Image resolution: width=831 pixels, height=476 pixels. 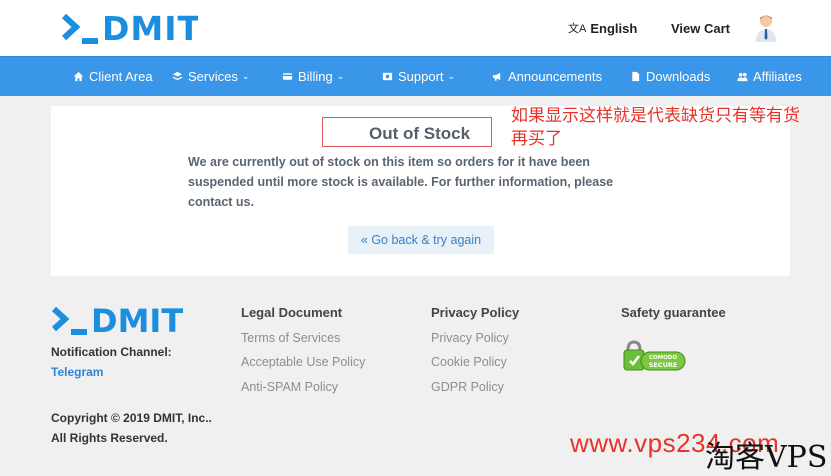 What do you see at coordinates (742, 76) in the screenshot?
I see `users-icon` at bounding box center [742, 76].